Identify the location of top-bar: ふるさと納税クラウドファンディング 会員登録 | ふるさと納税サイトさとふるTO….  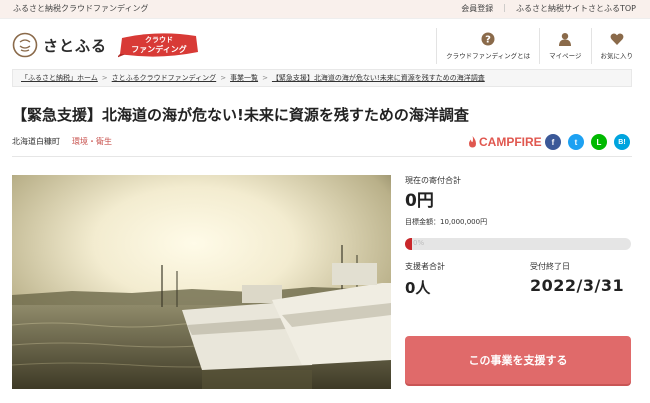
(325, 9).